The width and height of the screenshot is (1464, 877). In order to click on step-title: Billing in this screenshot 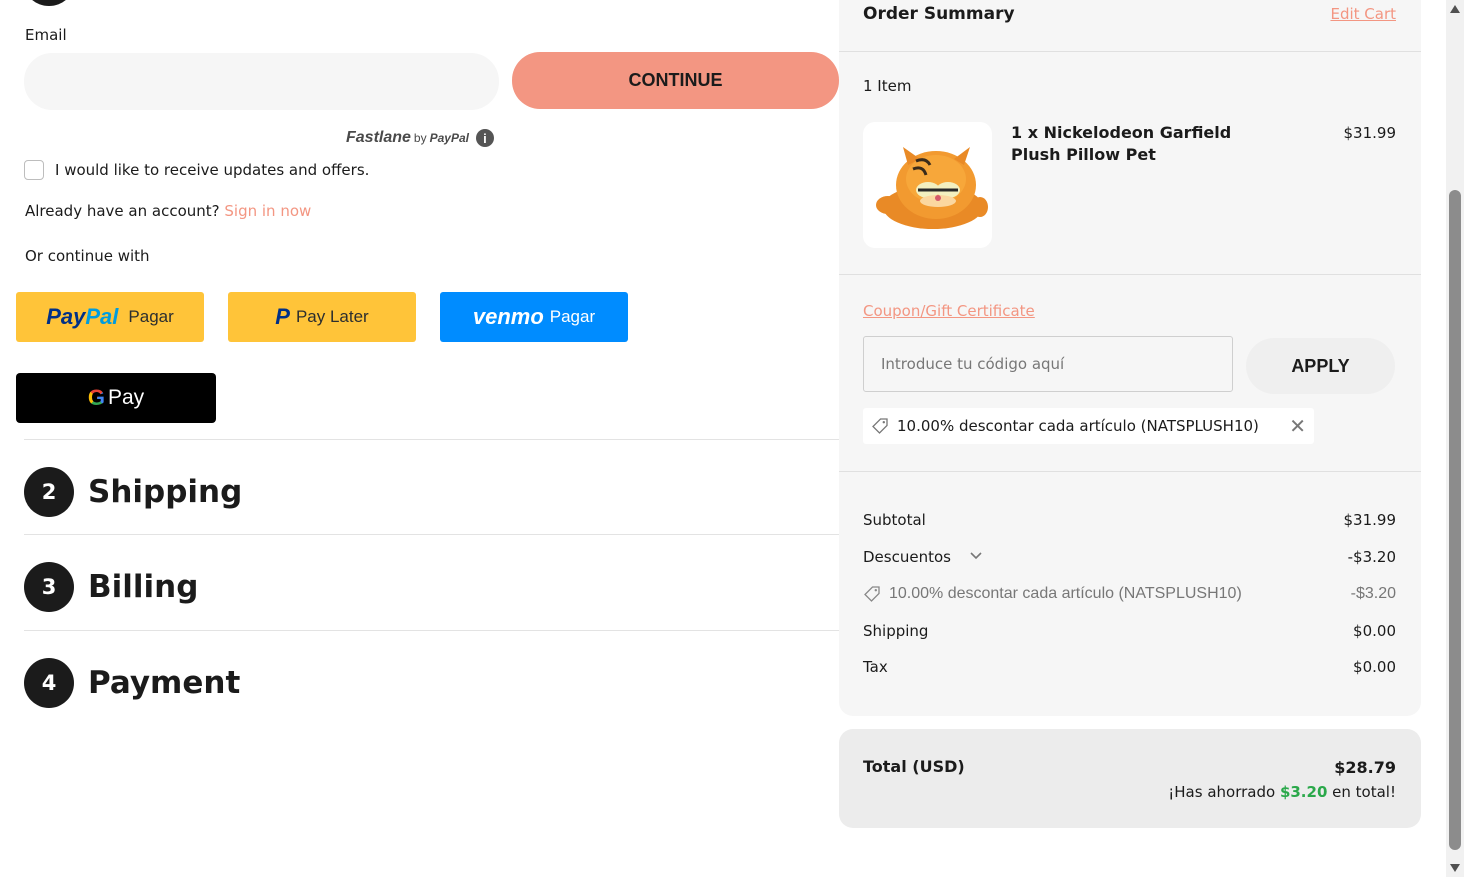, I will do `click(143, 587)`.